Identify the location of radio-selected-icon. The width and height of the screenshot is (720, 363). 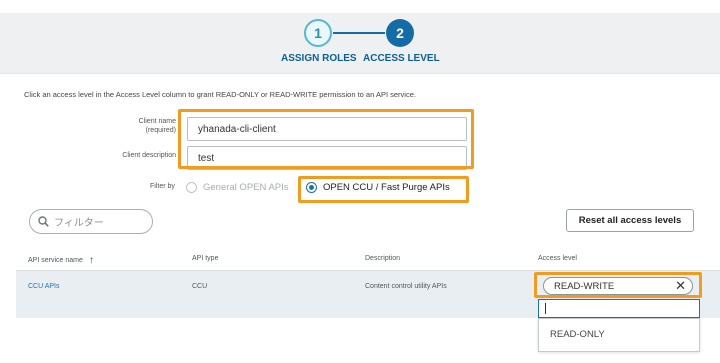
(311, 187).